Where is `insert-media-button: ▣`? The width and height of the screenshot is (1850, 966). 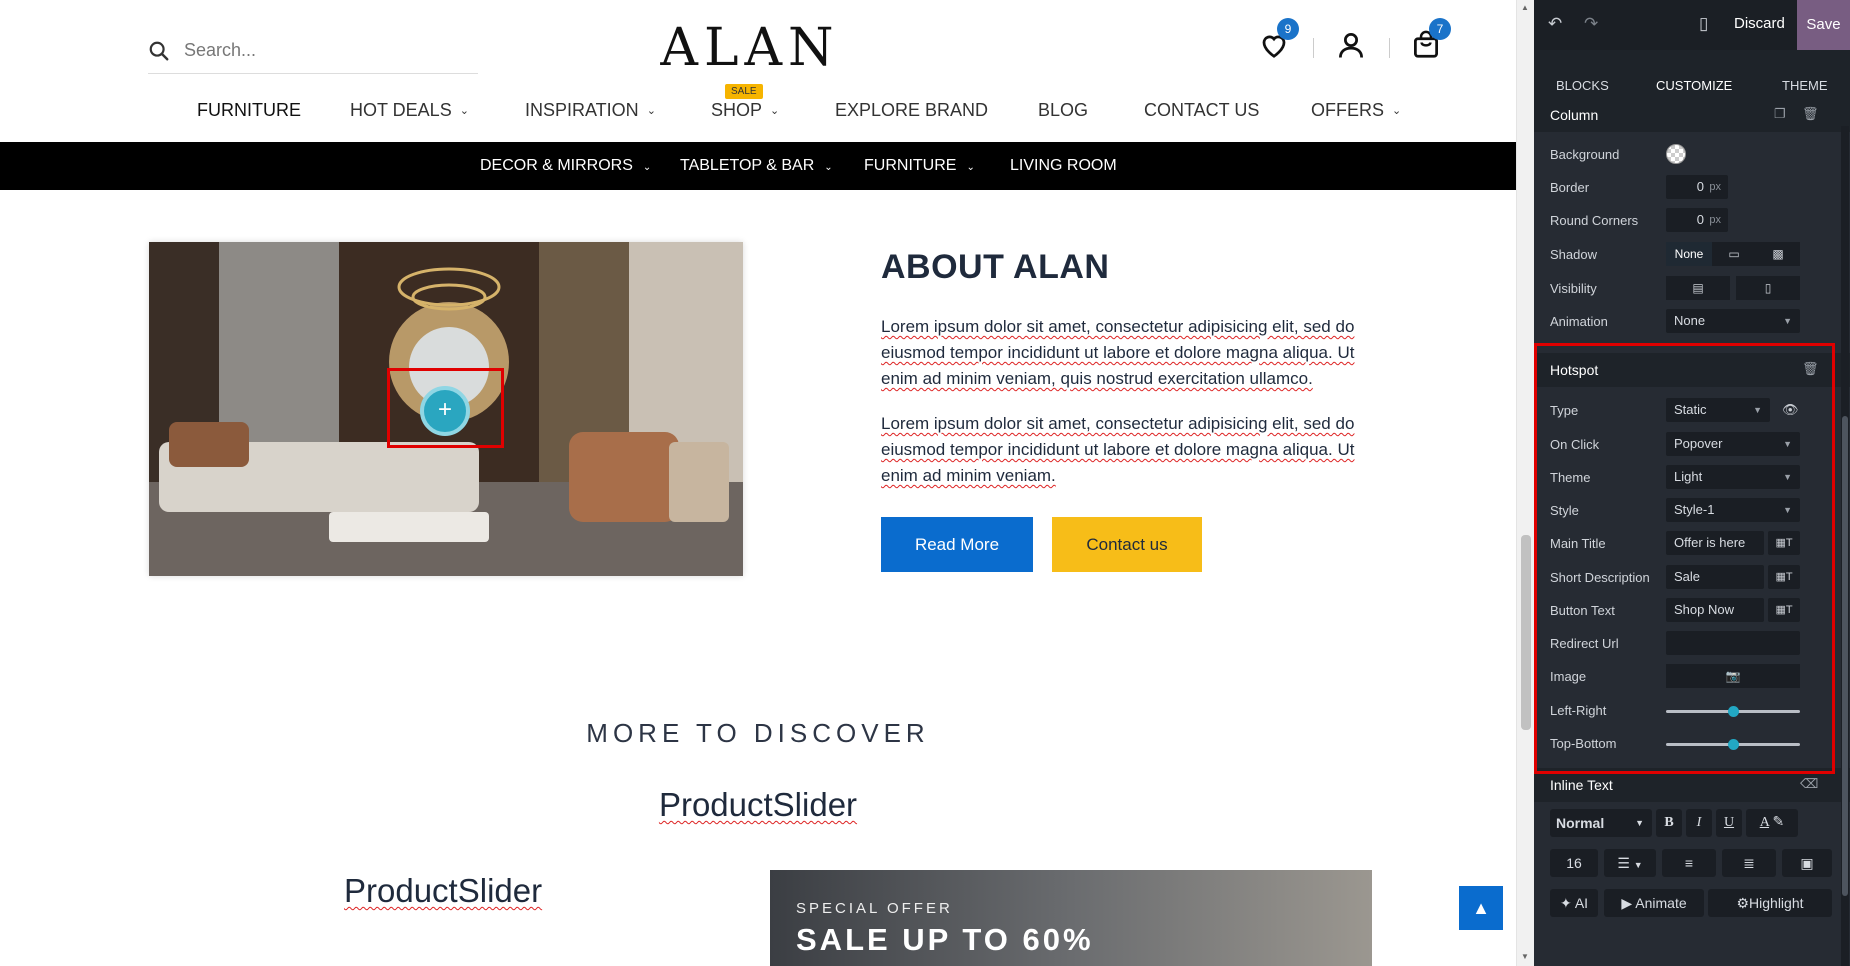 insert-media-button: ▣ is located at coordinates (1807, 863).